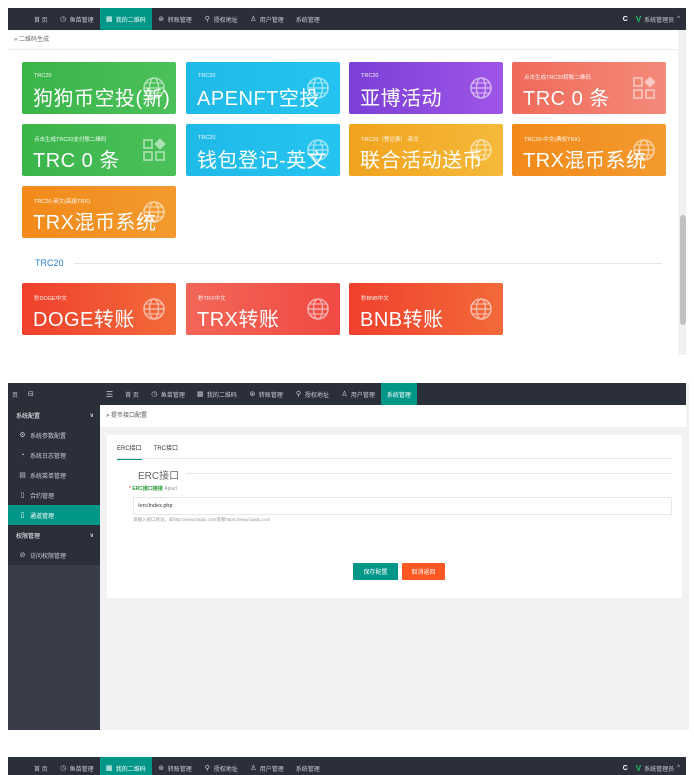  Describe the element at coordinates (368, 263) in the screenshot. I see `section-divider` at that location.